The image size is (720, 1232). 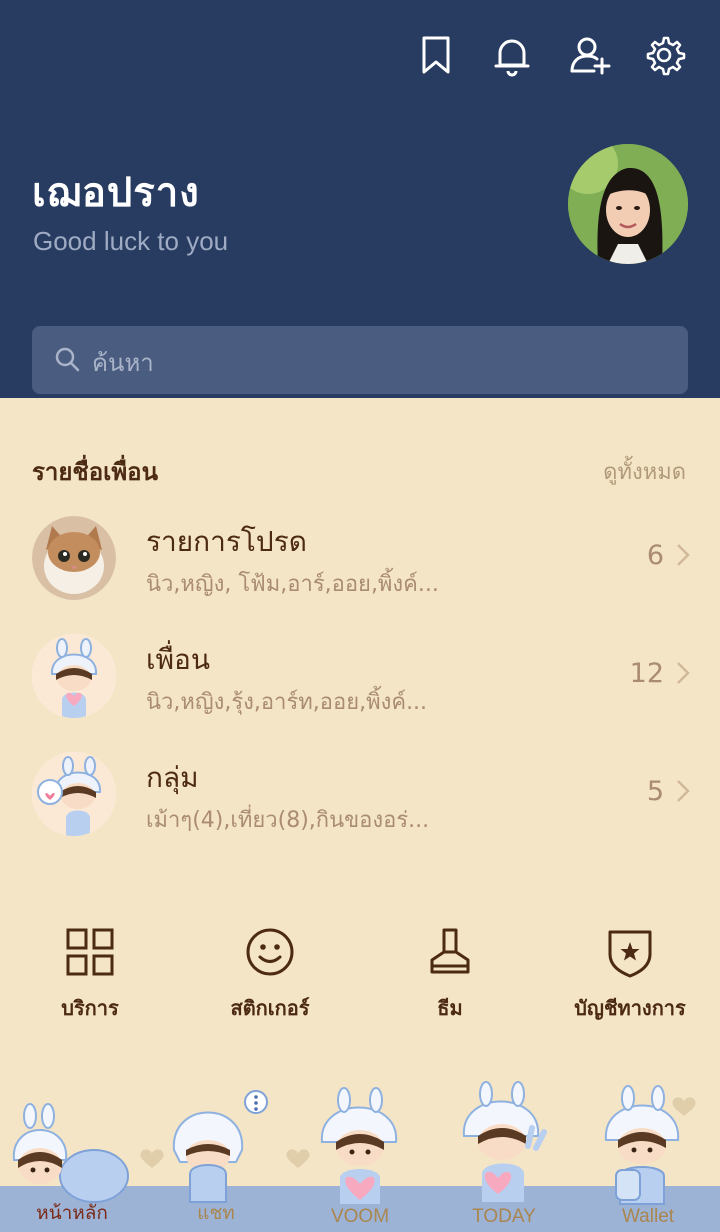 I want to click on tab-home-label: หน้าหลัก, so click(x=72, y=1213).